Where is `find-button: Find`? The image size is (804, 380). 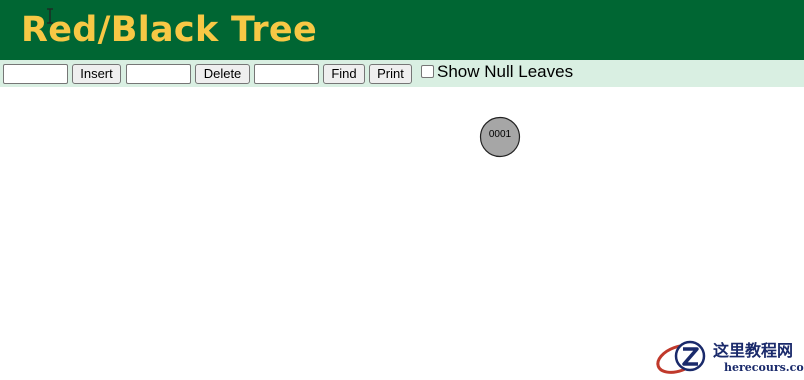
find-button: Find is located at coordinates (344, 74).